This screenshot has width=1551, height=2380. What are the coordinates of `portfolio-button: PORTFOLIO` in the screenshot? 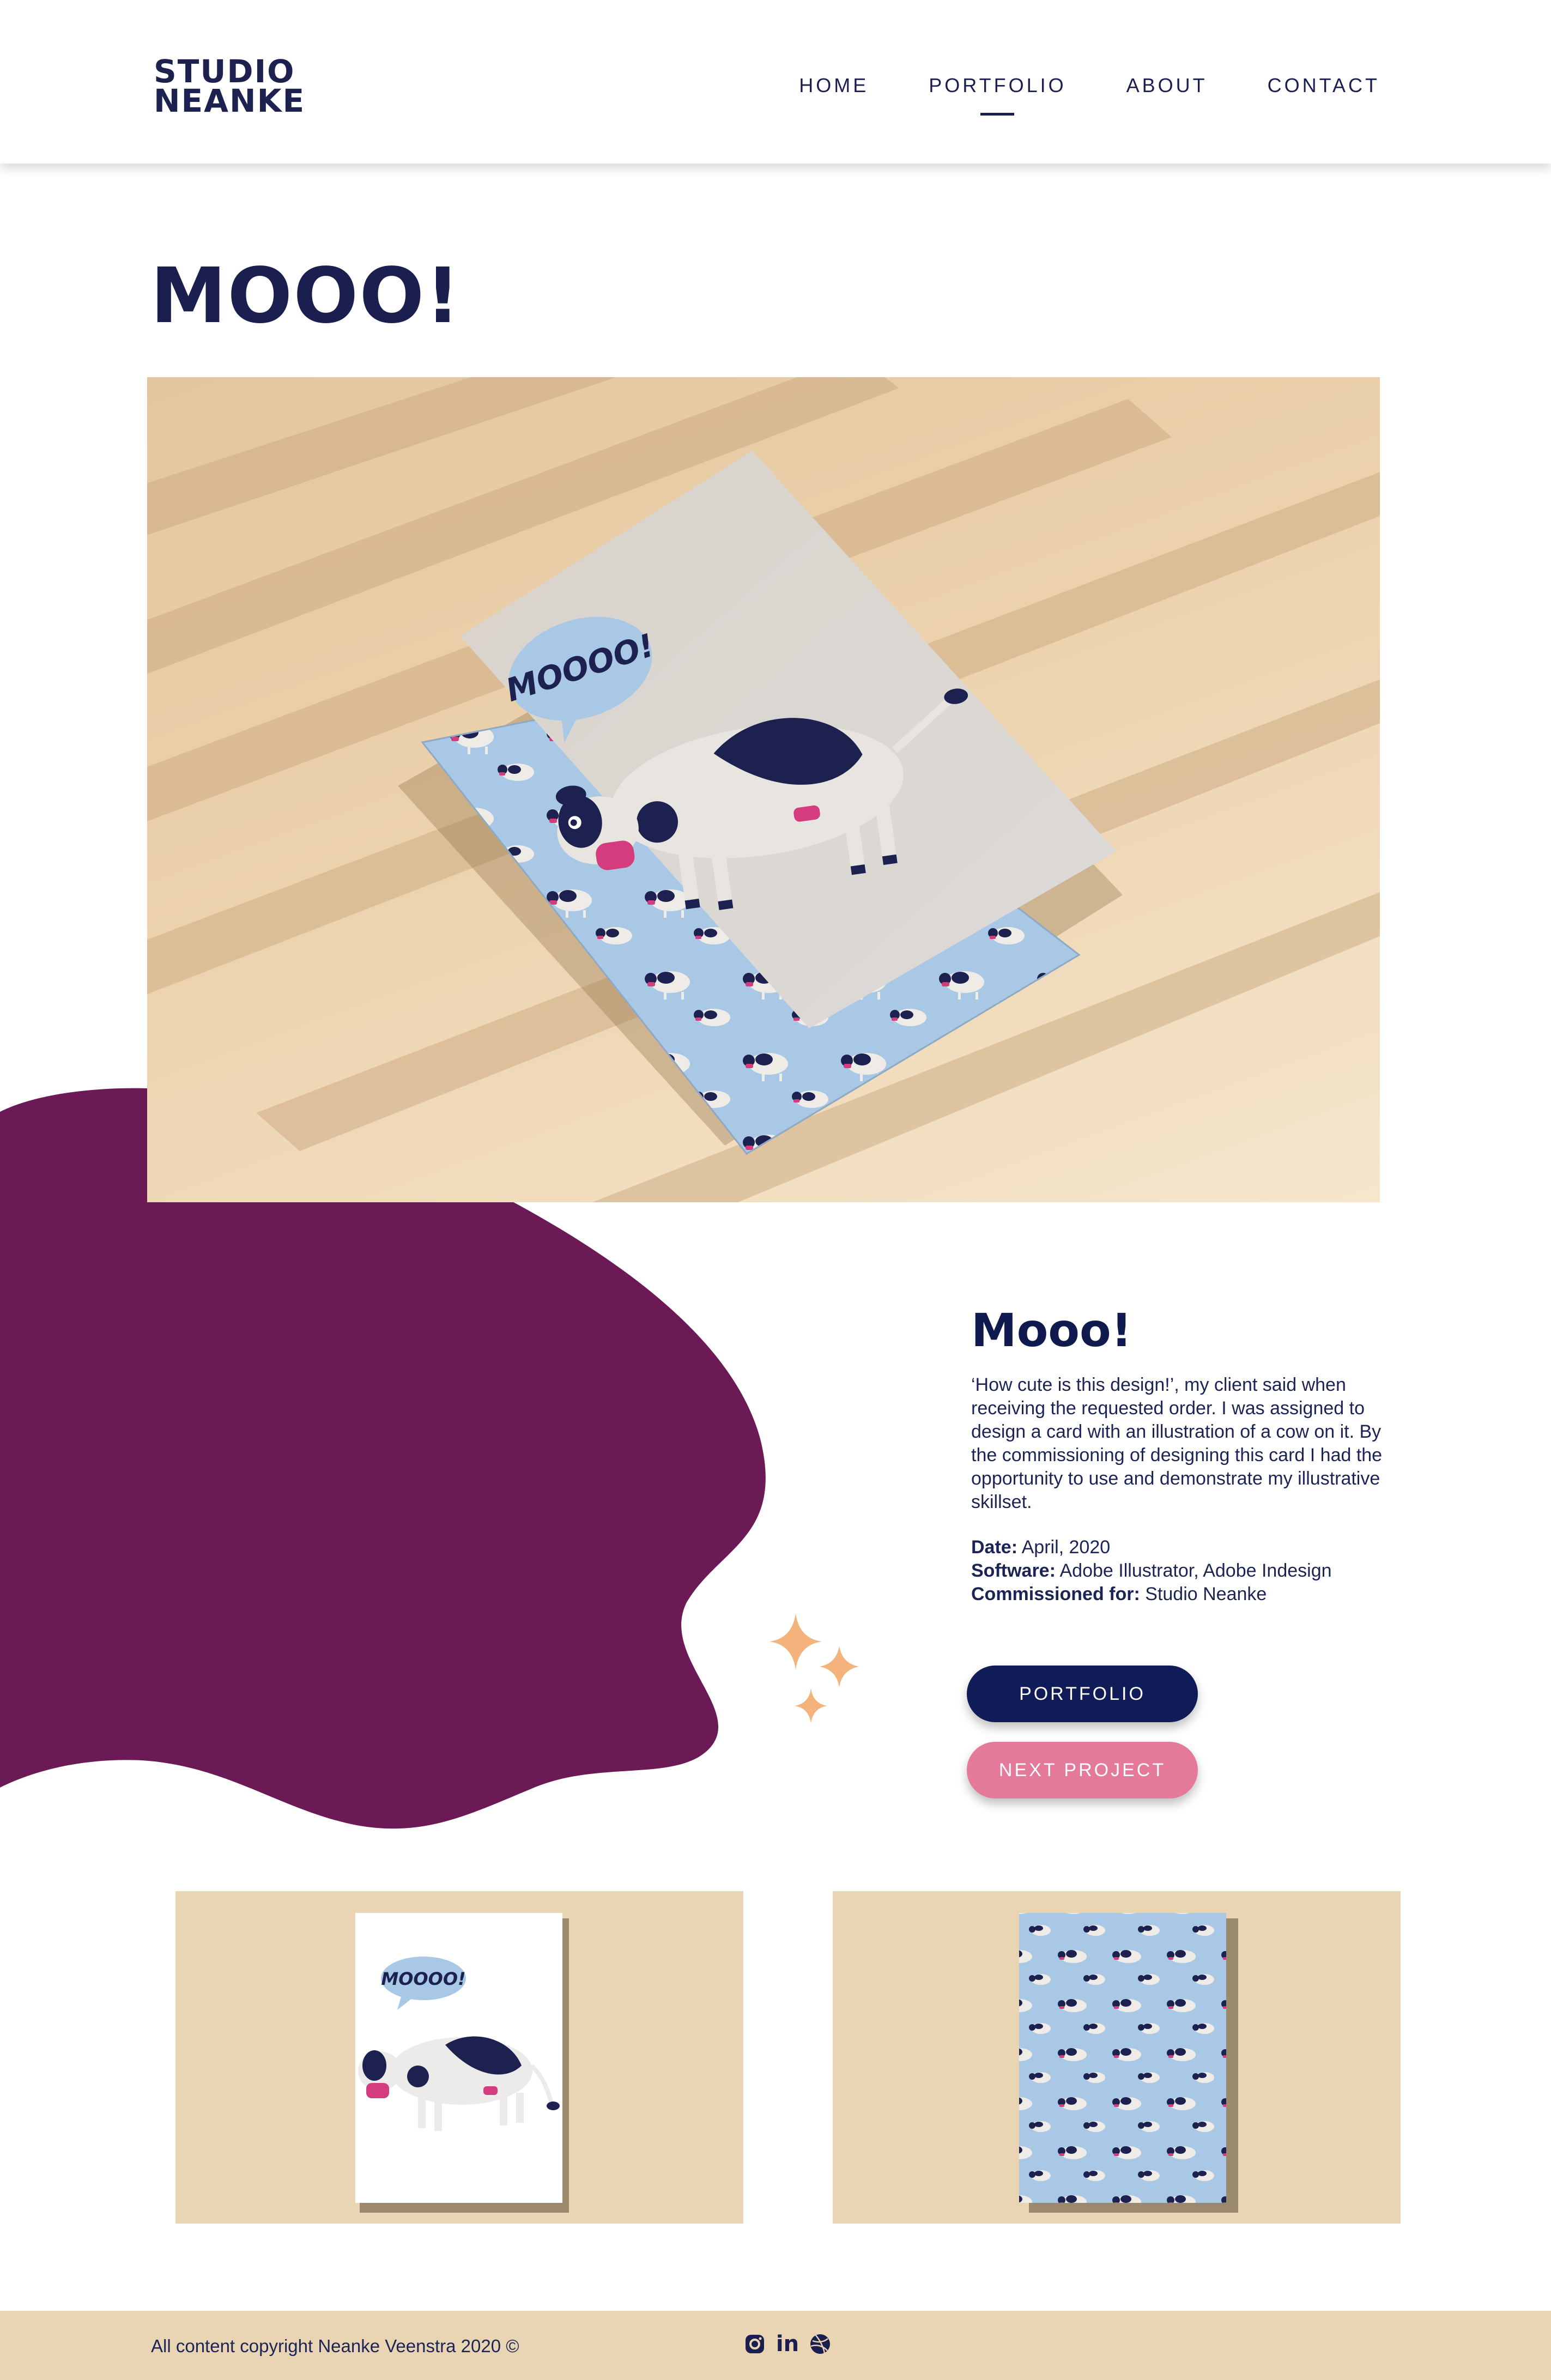 It's located at (1082, 1694).